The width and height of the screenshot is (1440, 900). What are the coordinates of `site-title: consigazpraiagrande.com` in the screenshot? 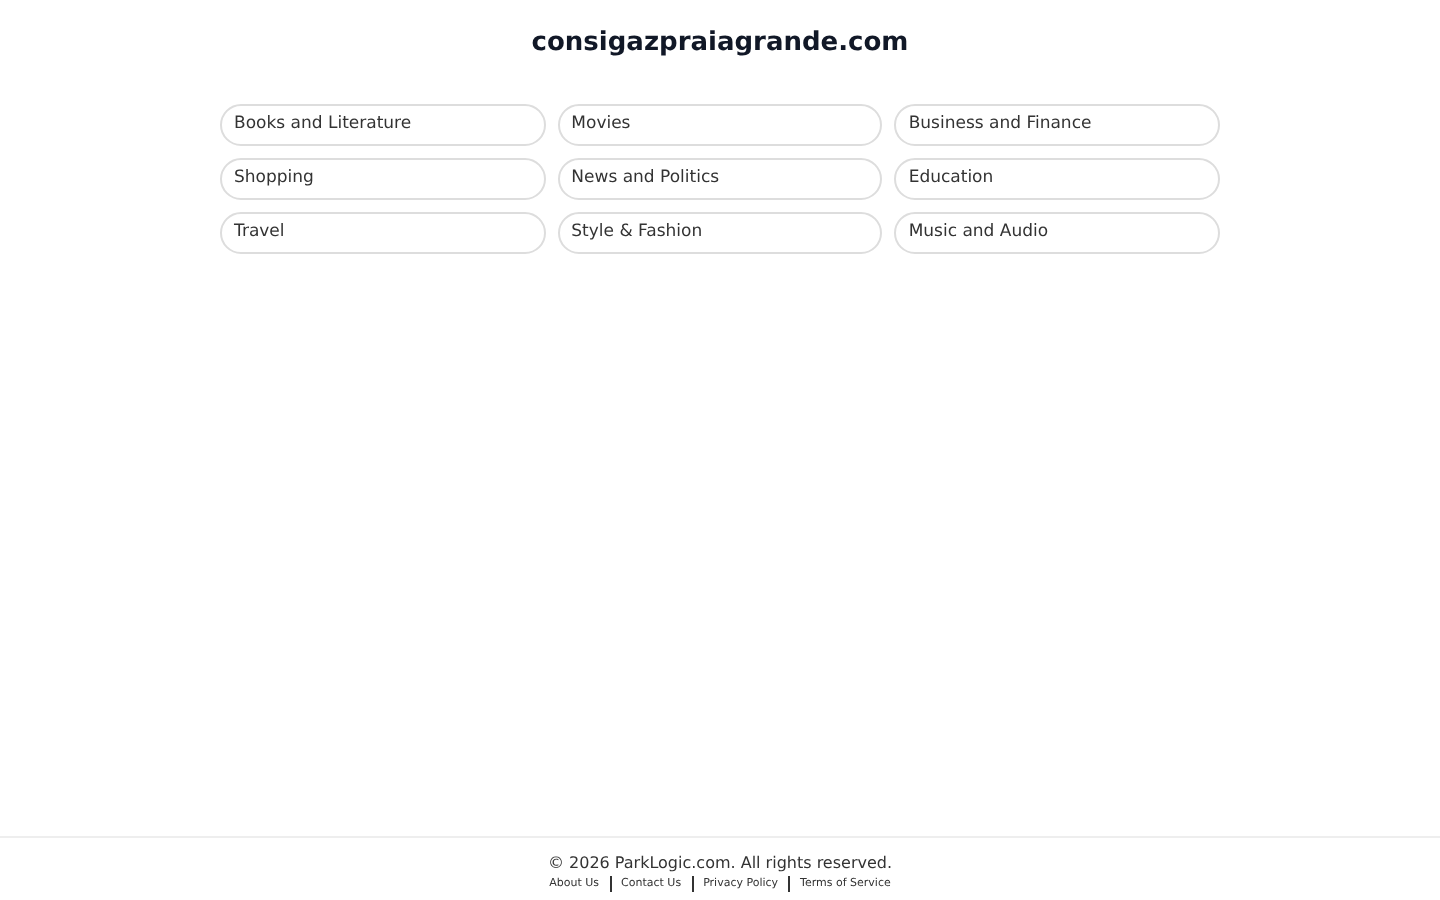 It's located at (720, 44).